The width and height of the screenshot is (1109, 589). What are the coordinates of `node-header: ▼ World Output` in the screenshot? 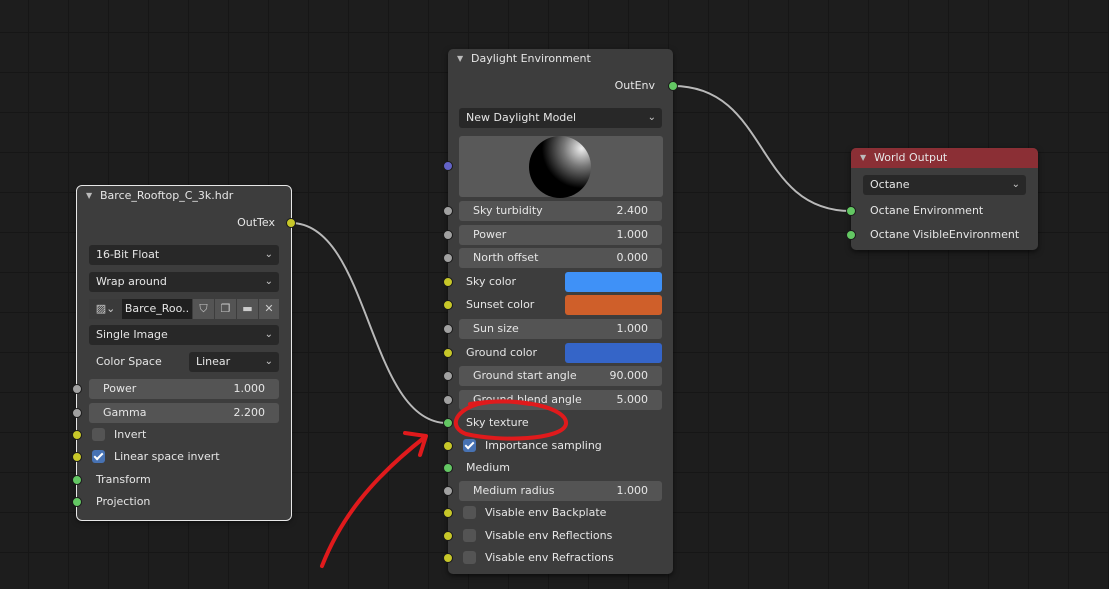 It's located at (944, 158).